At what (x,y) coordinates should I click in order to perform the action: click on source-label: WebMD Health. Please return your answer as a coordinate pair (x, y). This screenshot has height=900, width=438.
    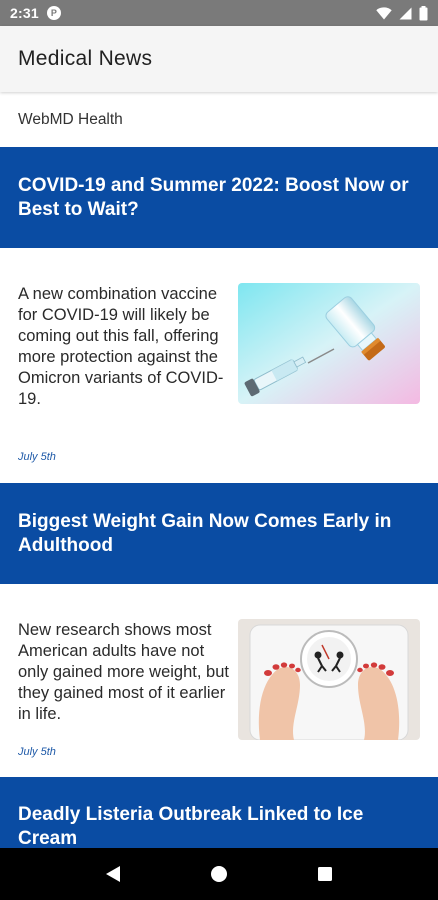
    Looking at the image, I should click on (219, 119).